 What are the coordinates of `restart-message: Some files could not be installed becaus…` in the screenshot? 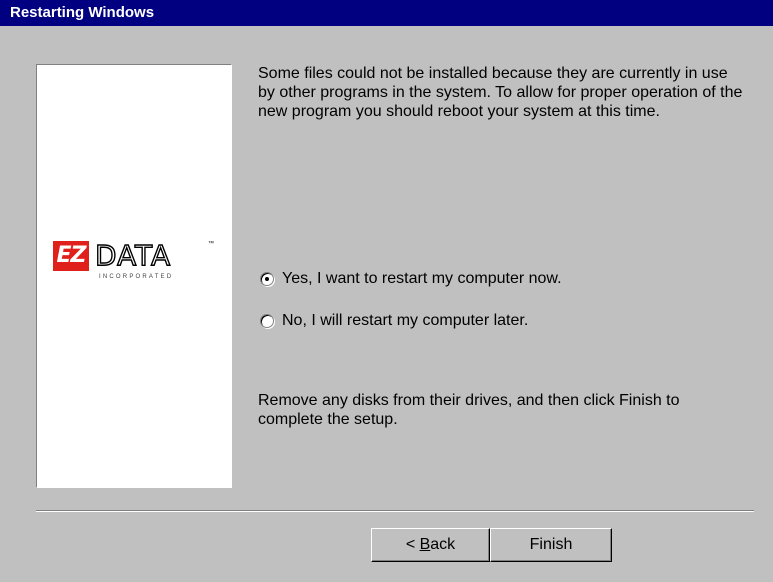 It's located at (500, 92).